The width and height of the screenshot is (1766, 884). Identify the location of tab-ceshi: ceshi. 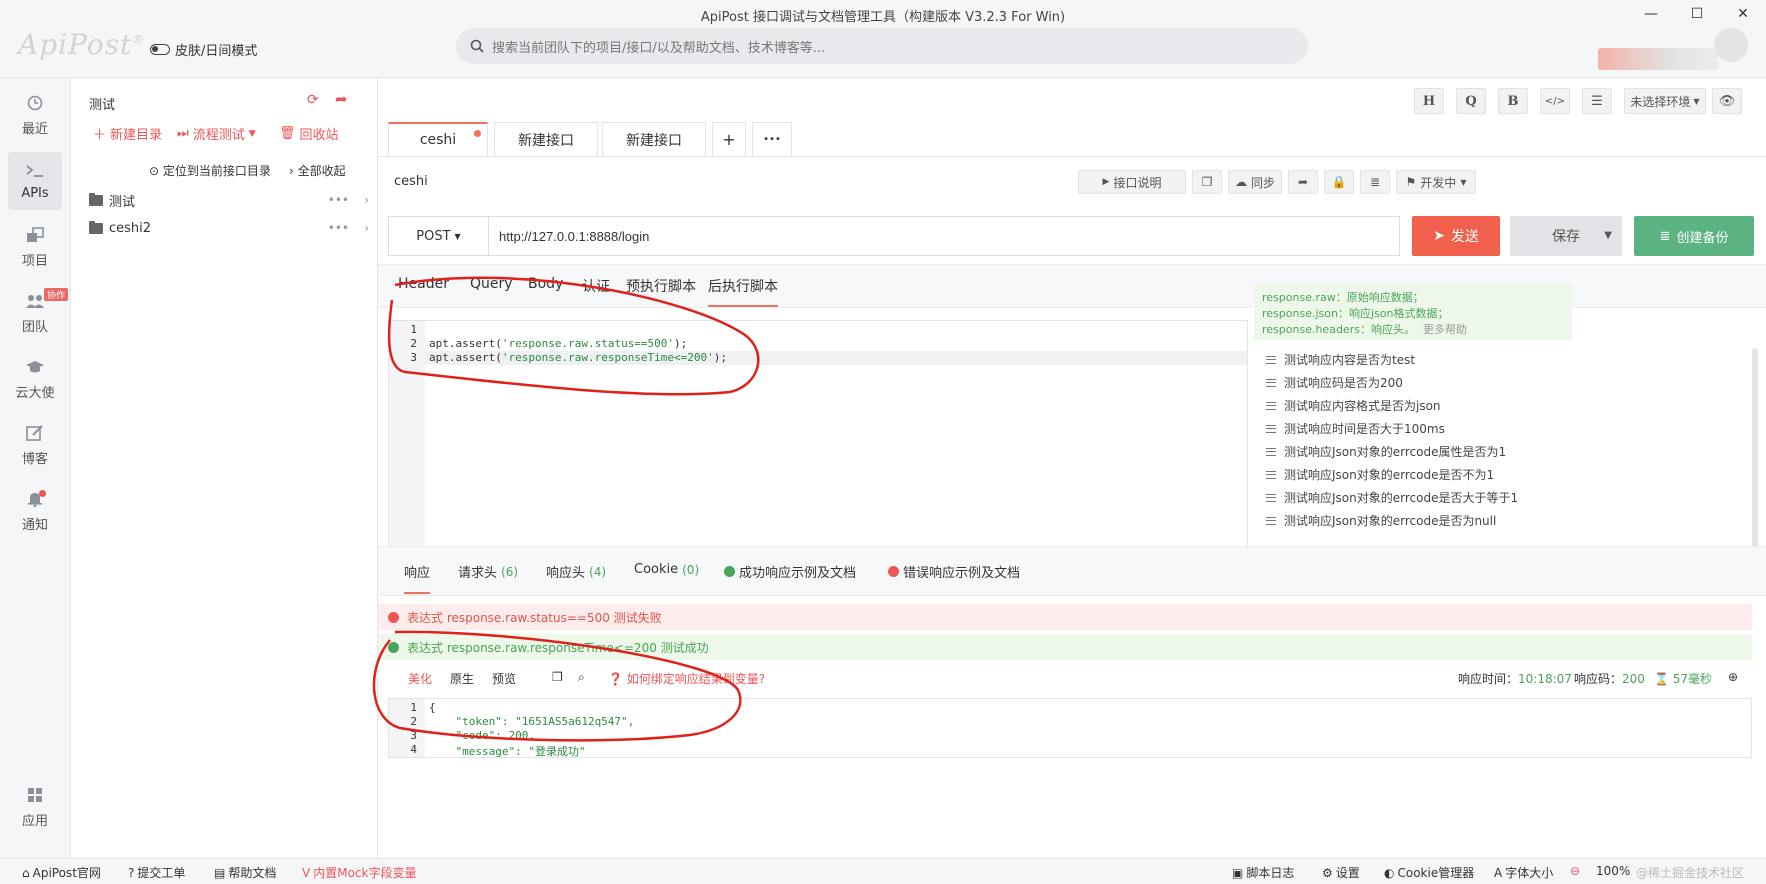
(438, 139).